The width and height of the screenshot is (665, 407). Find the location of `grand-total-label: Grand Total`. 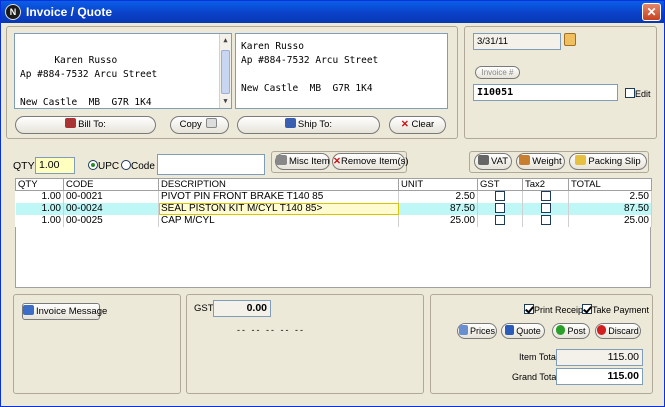

grand-total-label: Grand Total is located at coordinates (535, 377).